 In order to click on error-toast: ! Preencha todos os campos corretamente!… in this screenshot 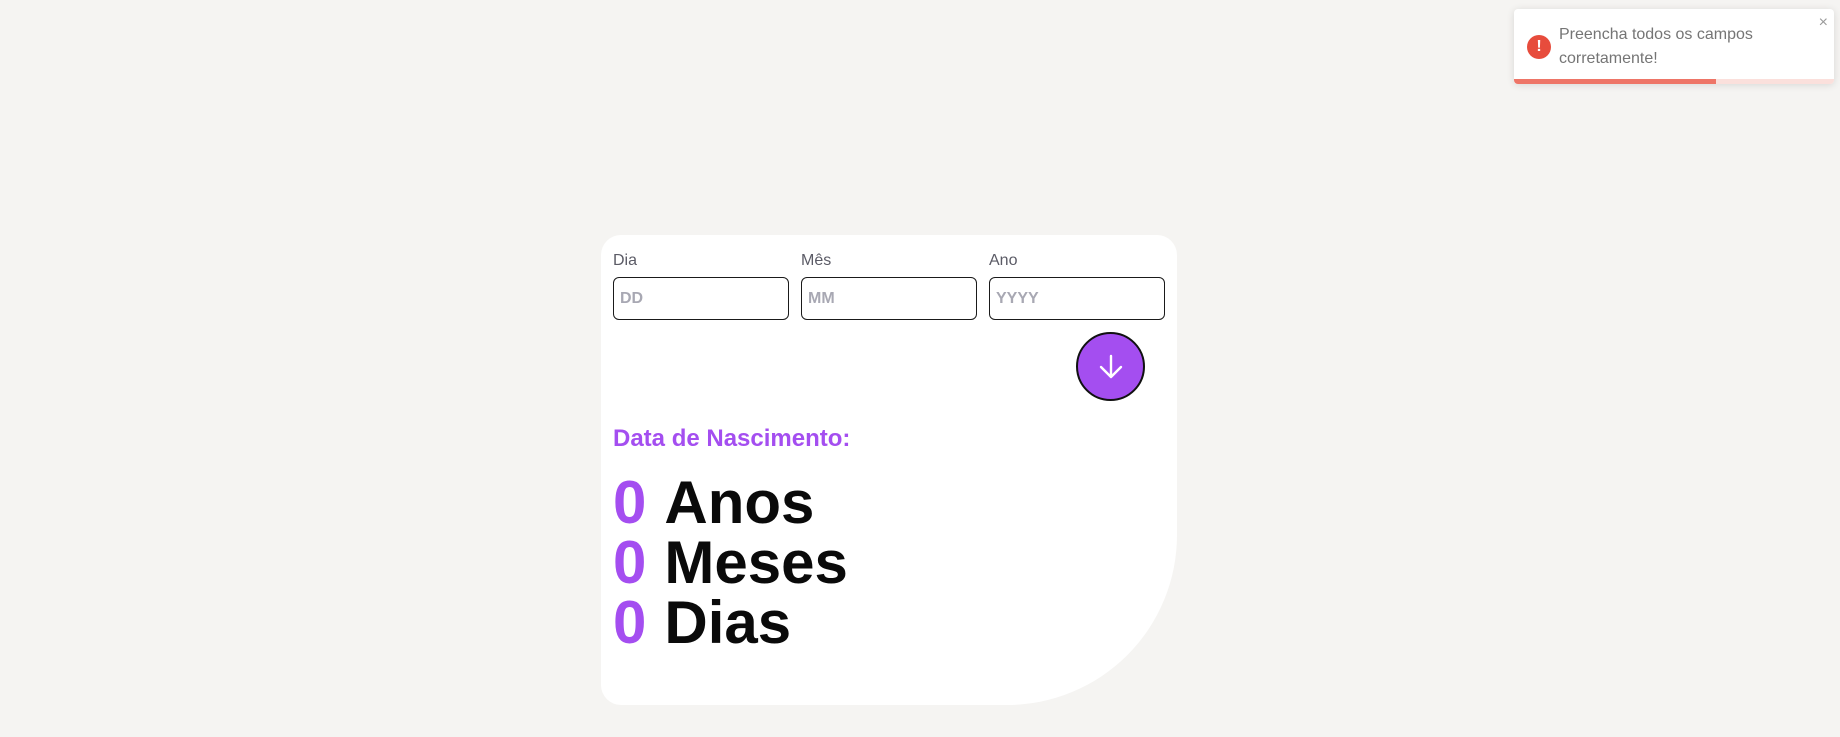, I will do `click(1674, 46)`.